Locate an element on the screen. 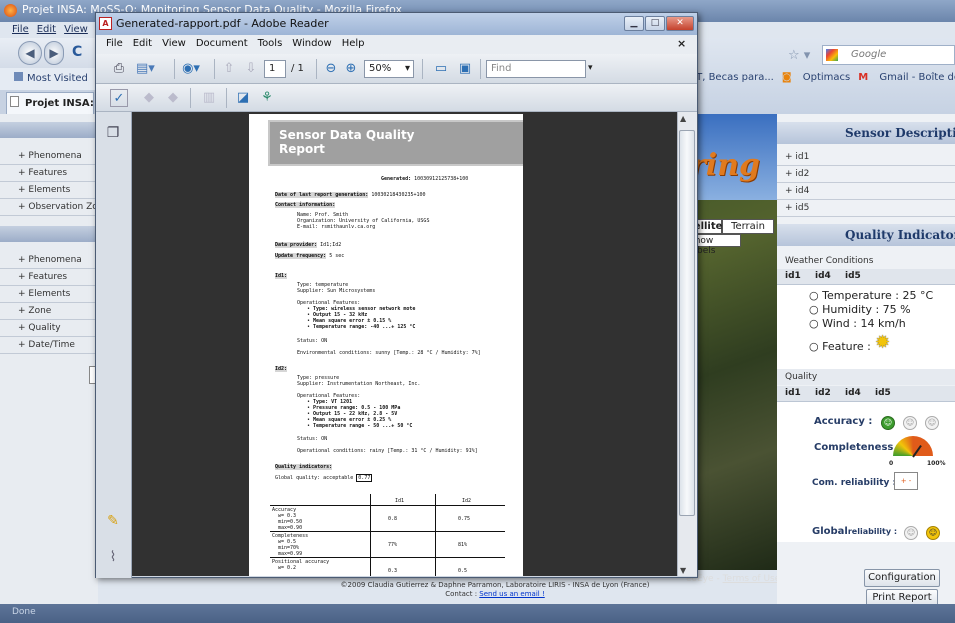 The height and width of the screenshot is (623, 955). maximize-icon: □ is located at coordinates (655, 23).